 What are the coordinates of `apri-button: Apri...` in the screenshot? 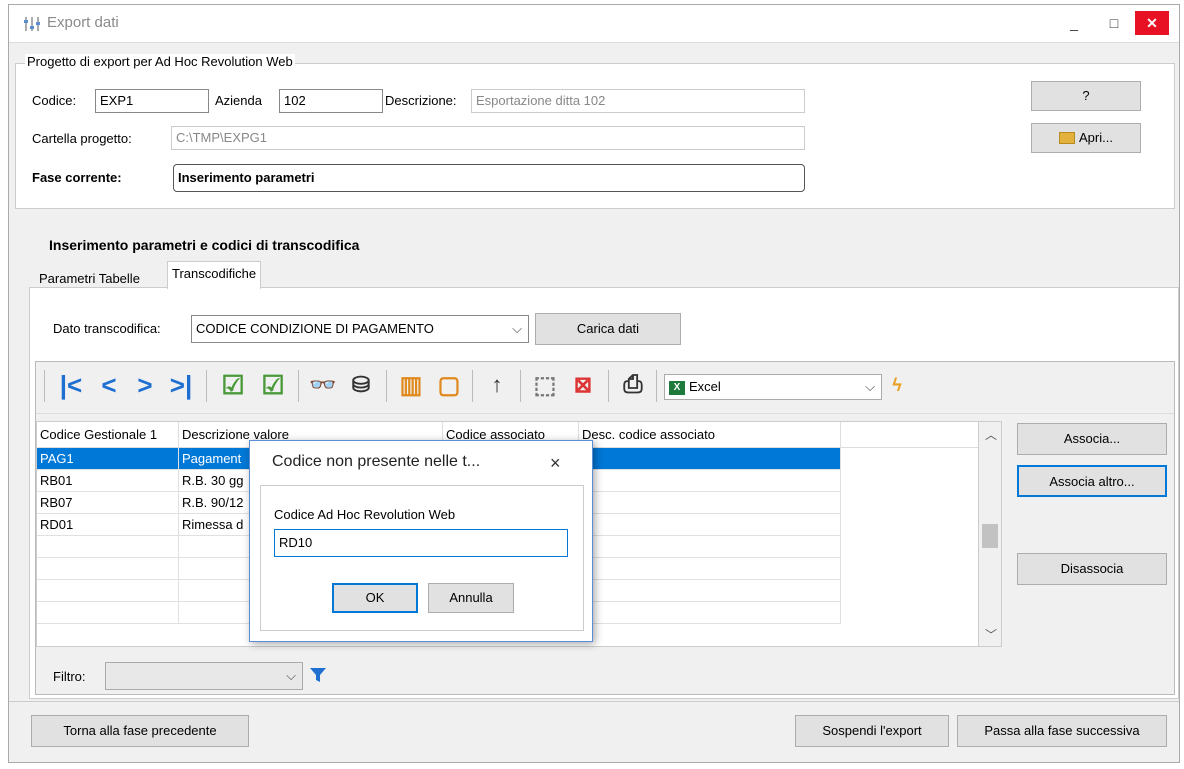 It's located at (1086, 138).